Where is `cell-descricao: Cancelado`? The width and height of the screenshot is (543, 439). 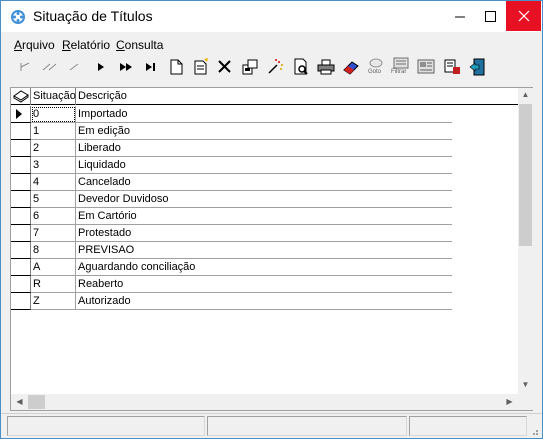 cell-descricao: Cancelado is located at coordinates (297, 182).